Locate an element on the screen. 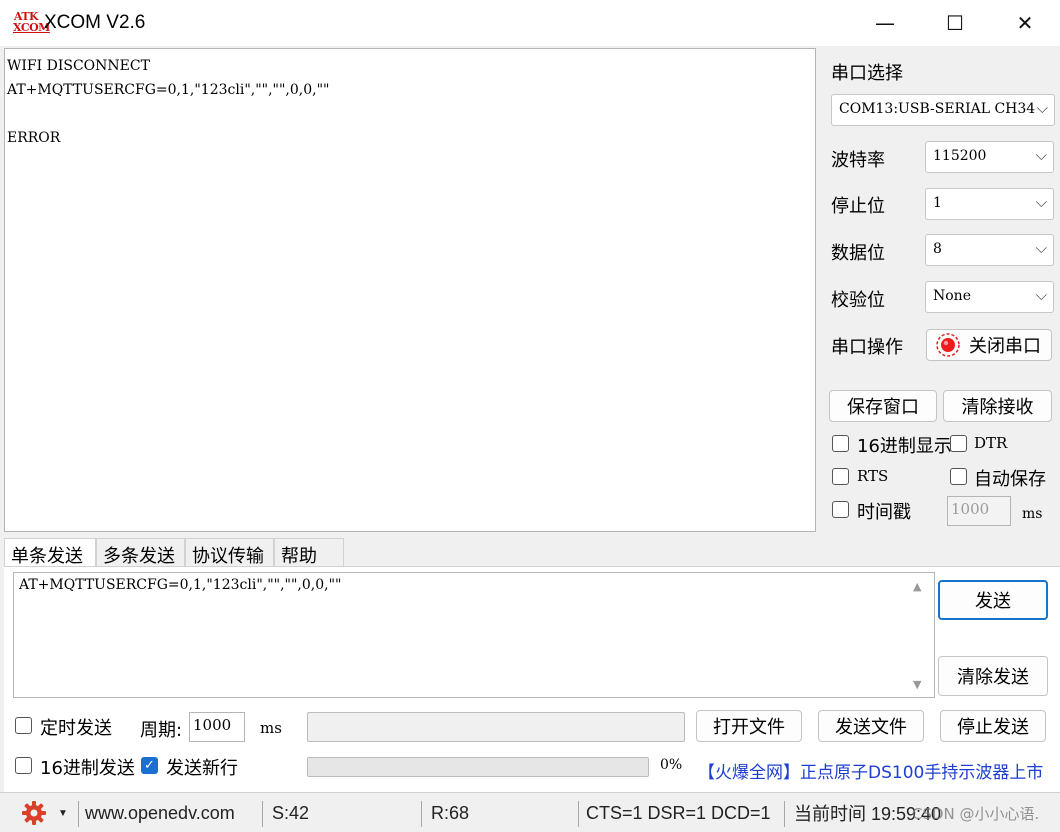  dropdown-arrow-icon: ▼ is located at coordinates (63, 813).